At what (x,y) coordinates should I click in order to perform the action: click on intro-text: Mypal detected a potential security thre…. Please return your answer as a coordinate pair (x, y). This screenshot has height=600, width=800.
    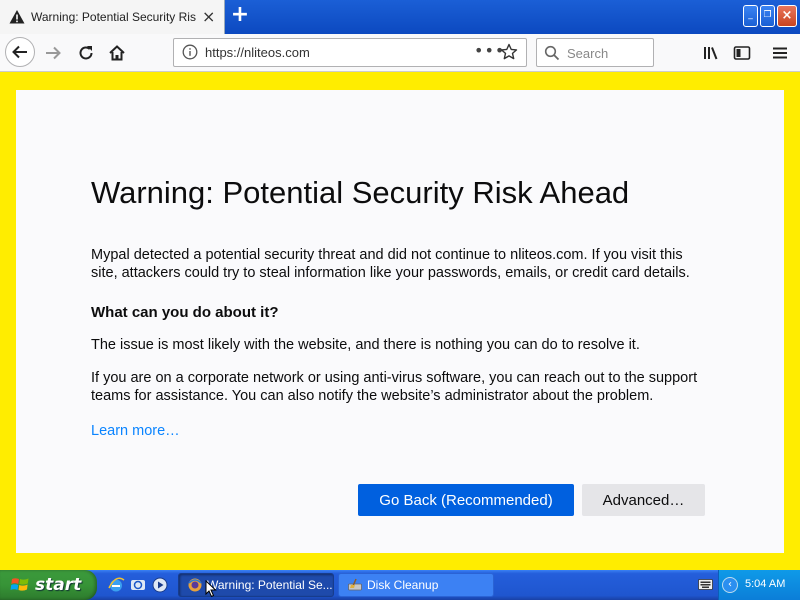
    Looking at the image, I should click on (390, 264).